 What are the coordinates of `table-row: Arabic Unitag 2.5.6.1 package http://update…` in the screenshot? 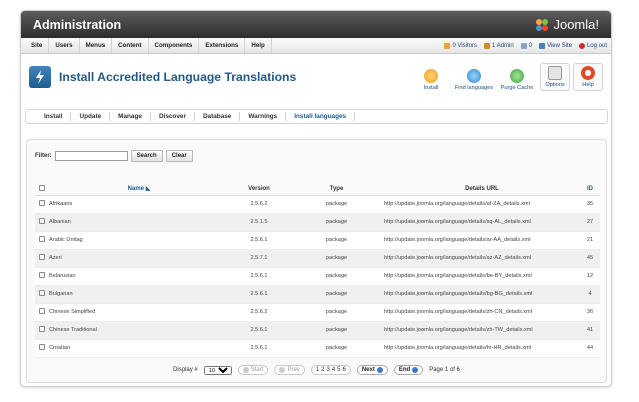 It's located at (317, 240).